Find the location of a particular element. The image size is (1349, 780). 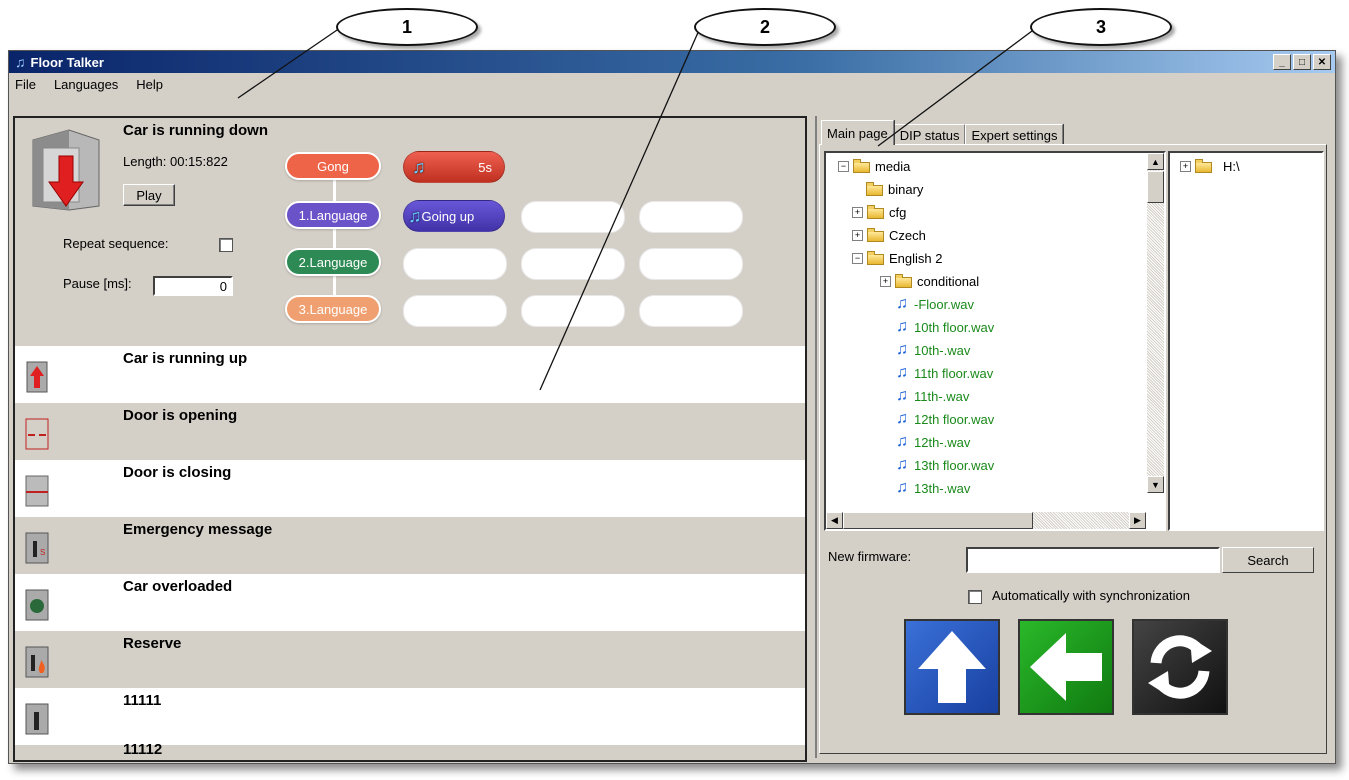

list-item: Door is opening is located at coordinates (410, 431).